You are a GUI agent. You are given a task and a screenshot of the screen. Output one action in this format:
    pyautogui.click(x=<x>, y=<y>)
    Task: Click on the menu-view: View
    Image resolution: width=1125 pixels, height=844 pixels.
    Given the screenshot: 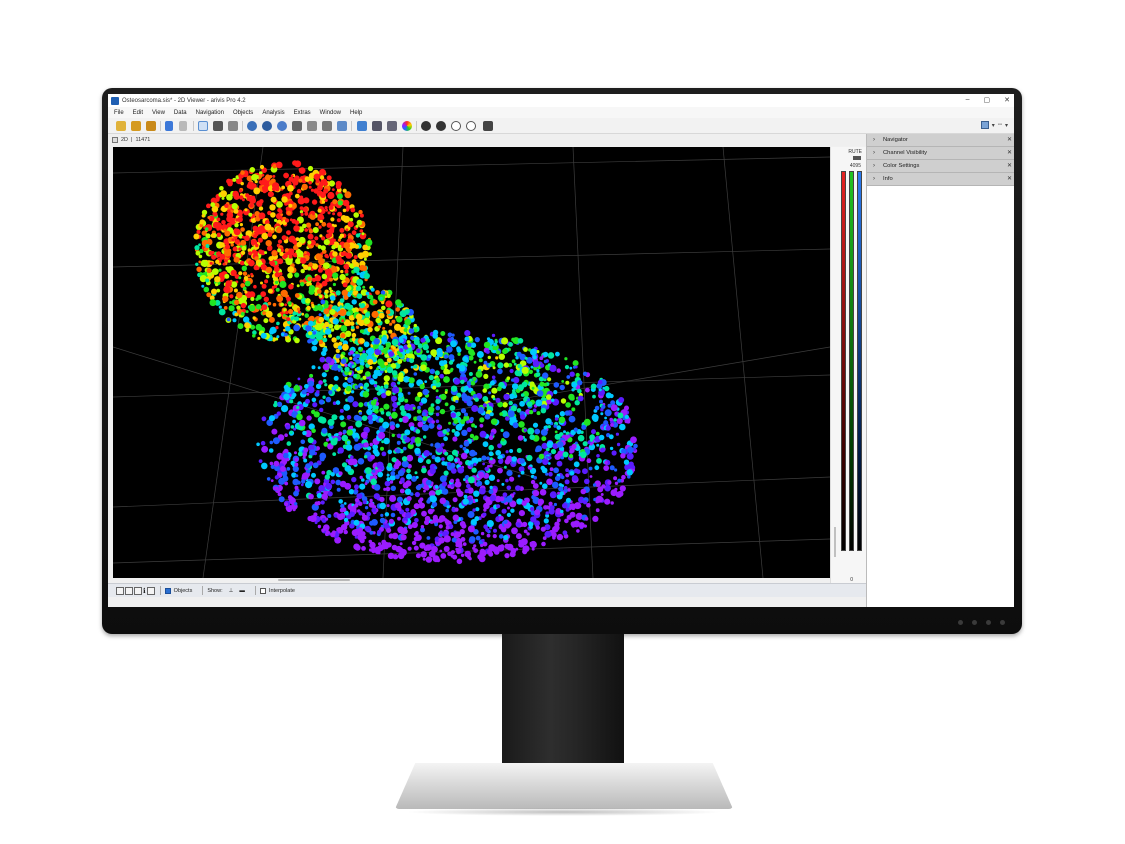 What is the action you would take?
    pyautogui.click(x=158, y=113)
    